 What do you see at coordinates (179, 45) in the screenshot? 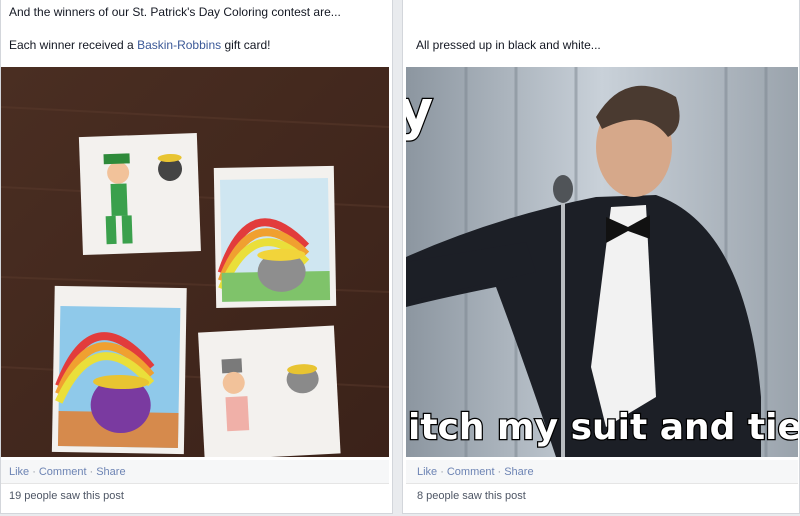
I see `baskin-robbins-link: Baskin-Robbins` at bounding box center [179, 45].